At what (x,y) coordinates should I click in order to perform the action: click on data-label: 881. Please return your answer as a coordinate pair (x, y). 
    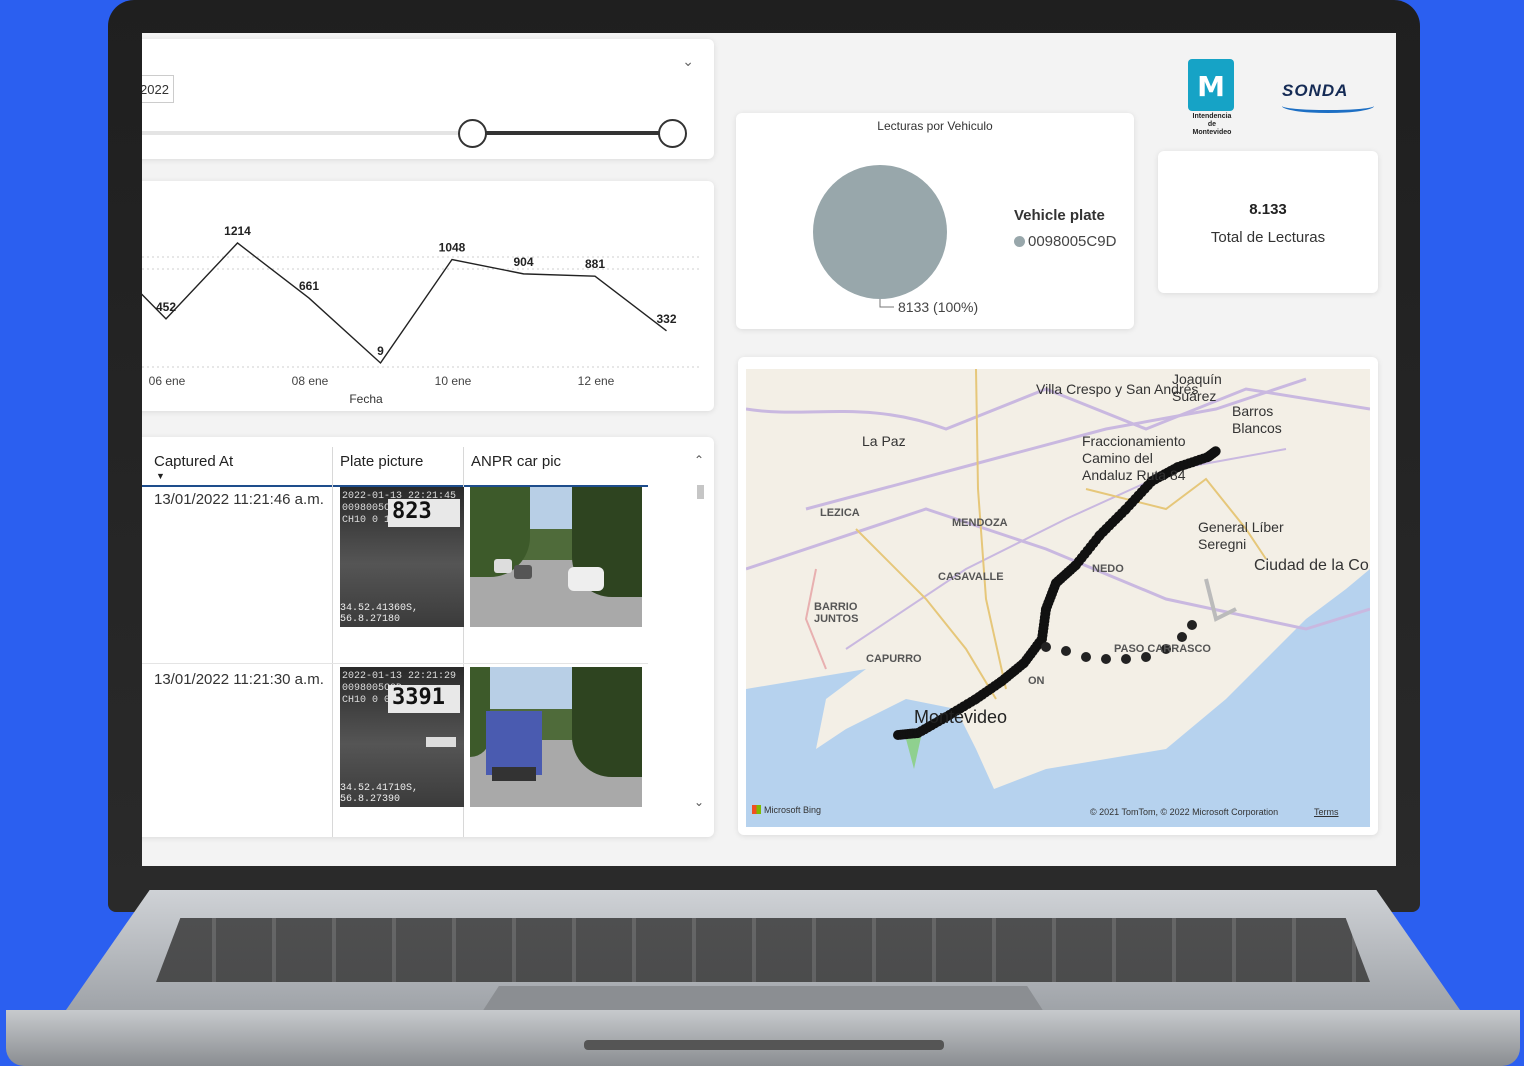
    Looking at the image, I should click on (595, 264).